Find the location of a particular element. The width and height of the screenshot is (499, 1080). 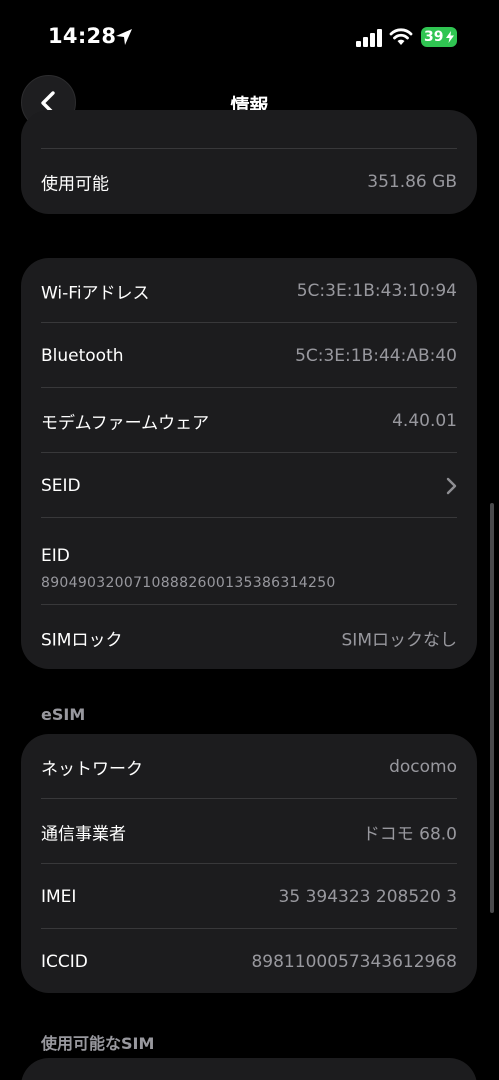

sim-lock-row: SIMロック SIMロックなし is located at coordinates (249, 637).